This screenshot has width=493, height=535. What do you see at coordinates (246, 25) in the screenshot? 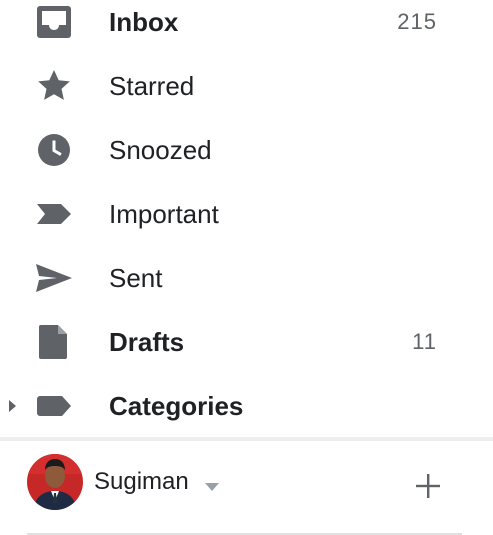
I see `nav-item-inbox: Inbox 215` at bounding box center [246, 25].